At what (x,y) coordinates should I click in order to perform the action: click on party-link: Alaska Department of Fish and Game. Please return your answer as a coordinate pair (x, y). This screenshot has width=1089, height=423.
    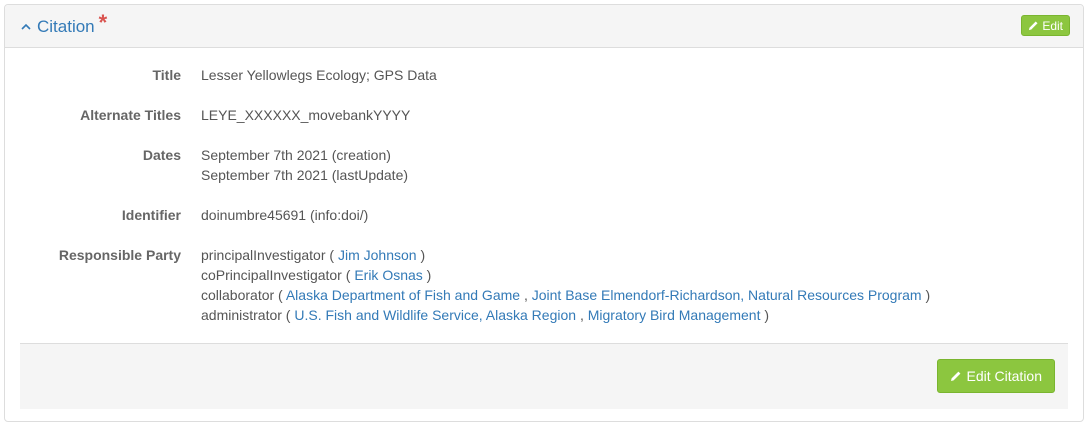
    Looking at the image, I should click on (403, 295).